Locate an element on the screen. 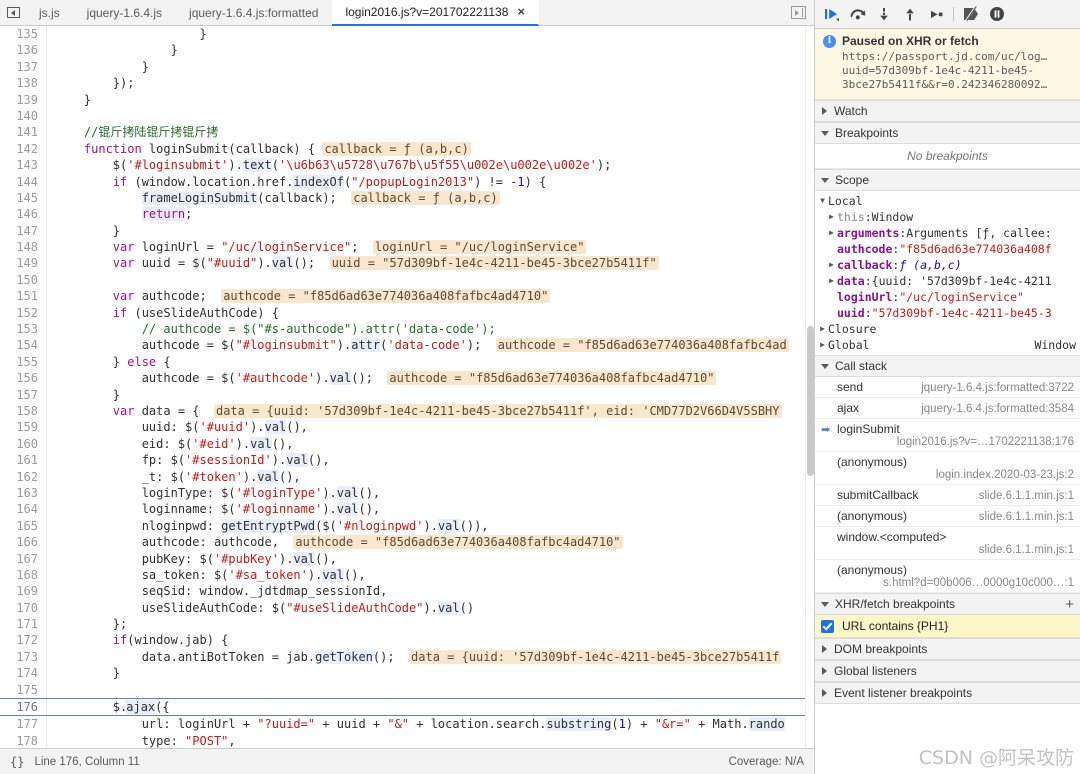  section-header-watch: Watch is located at coordinates (947, 111).